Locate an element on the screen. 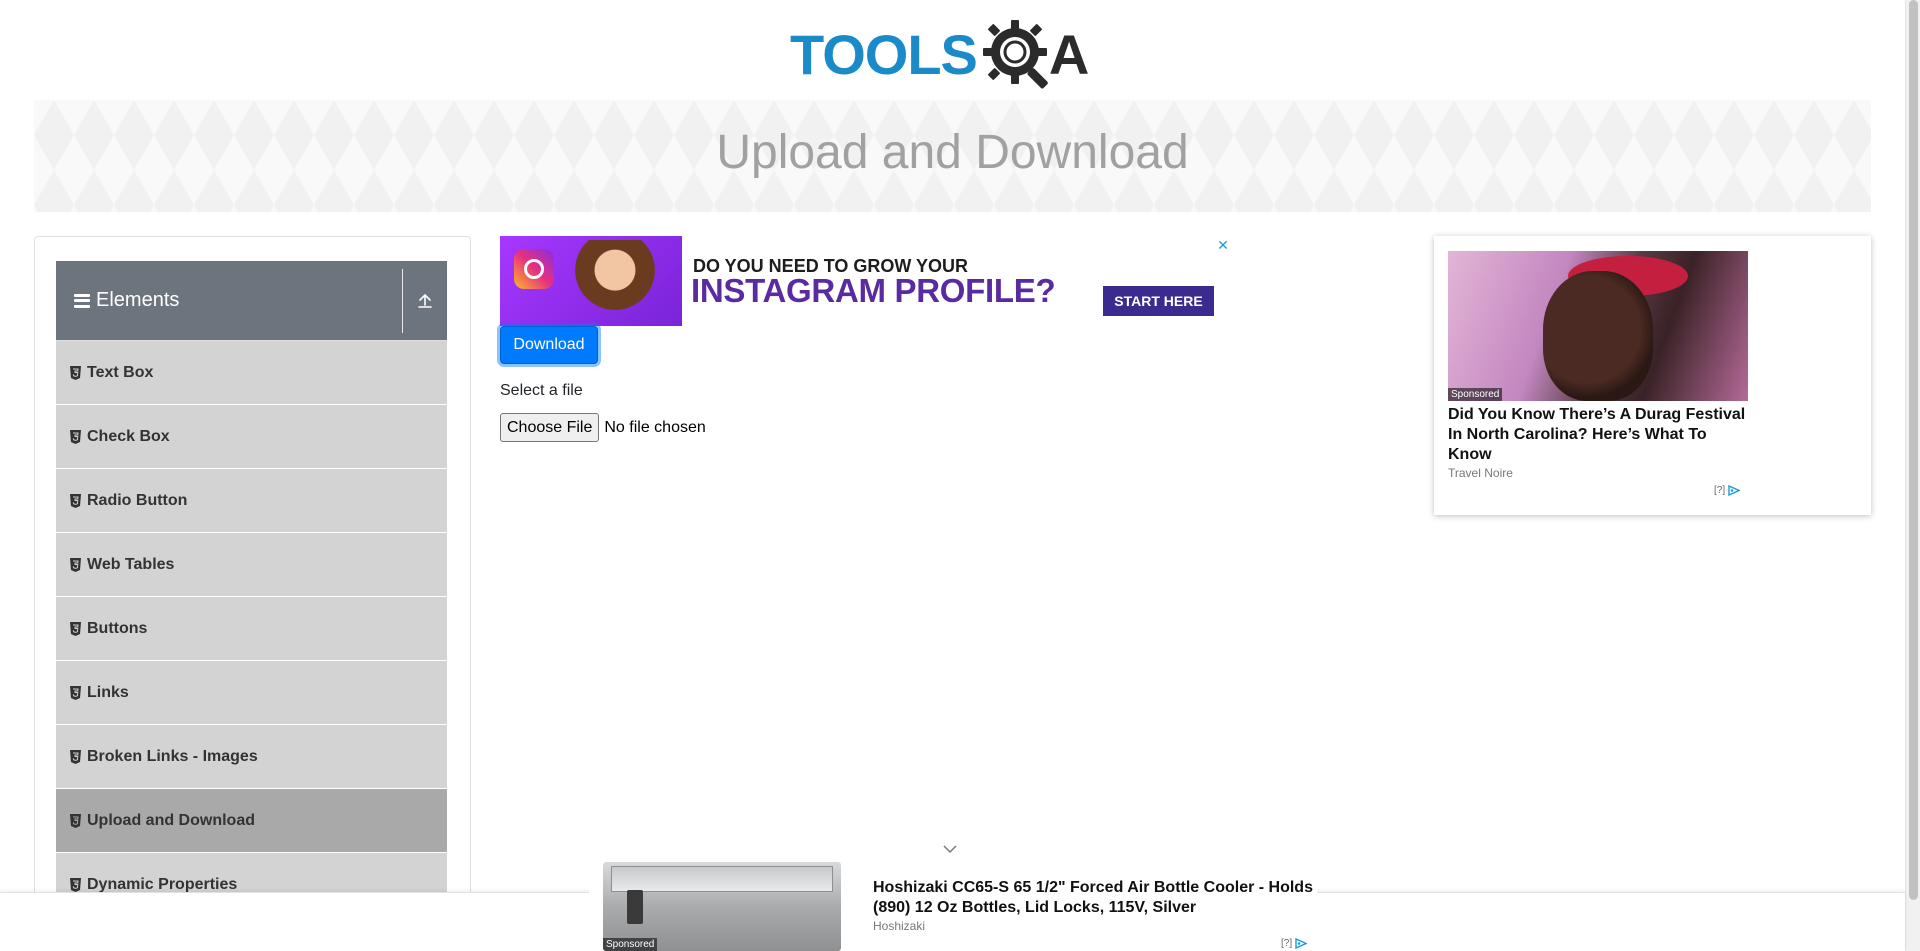  ad-image is located at coordinates (591, 281).